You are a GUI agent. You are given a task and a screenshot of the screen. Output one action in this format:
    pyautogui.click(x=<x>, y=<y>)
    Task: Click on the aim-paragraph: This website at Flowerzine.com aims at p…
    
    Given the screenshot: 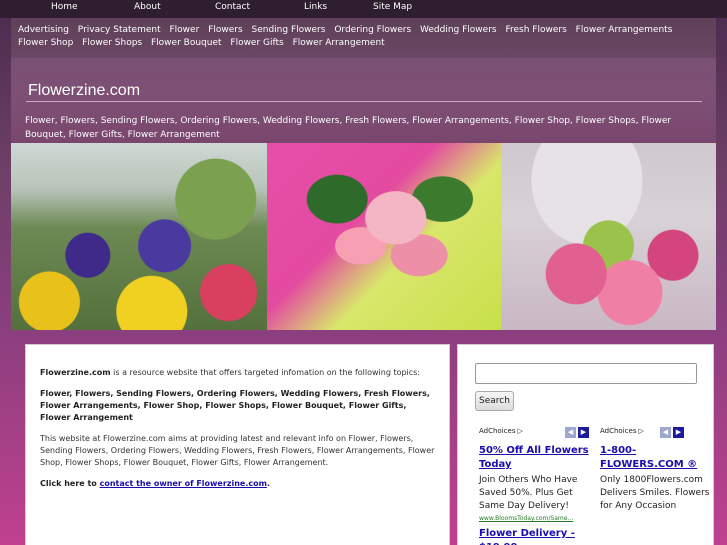 What is the action you would take?
    pyautogui.click(x=237, y=450)
    